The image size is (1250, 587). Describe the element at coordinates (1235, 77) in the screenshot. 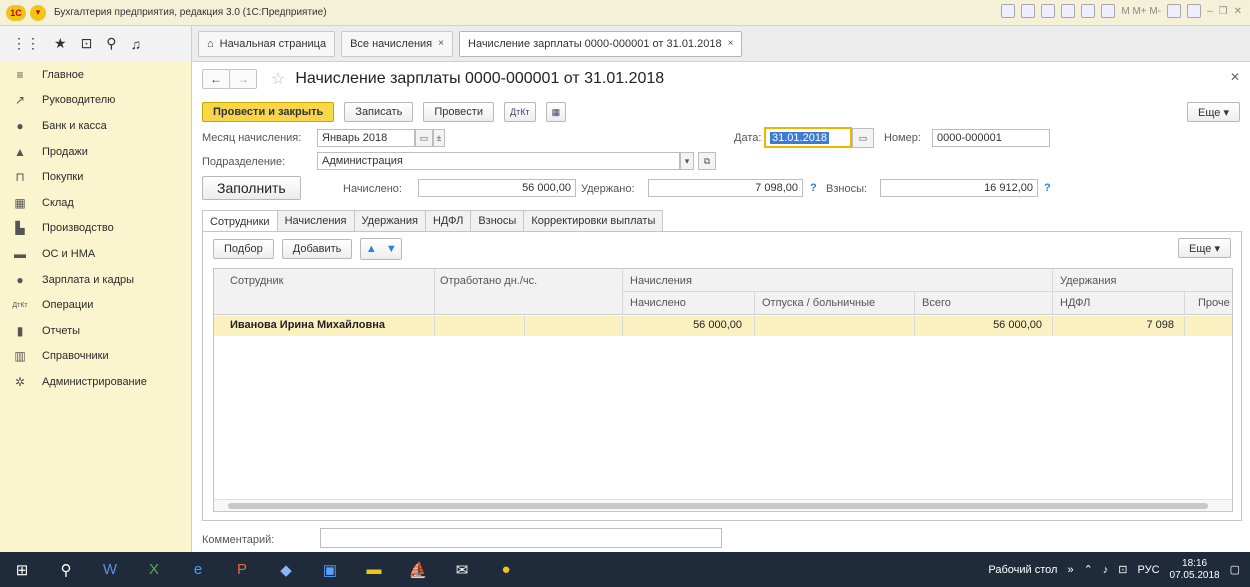

I see `close-form-icon: ✕` at that location.